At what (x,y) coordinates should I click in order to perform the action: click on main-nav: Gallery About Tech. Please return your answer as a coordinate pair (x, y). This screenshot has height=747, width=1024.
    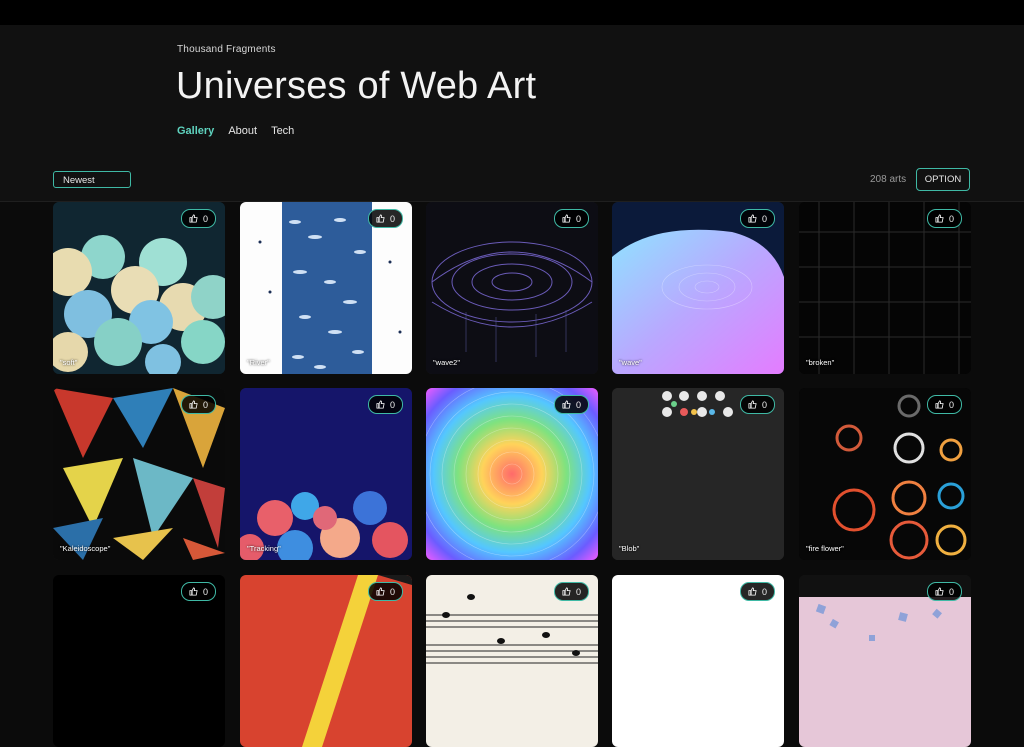
    Looking at the image, I should click on (235, 131).